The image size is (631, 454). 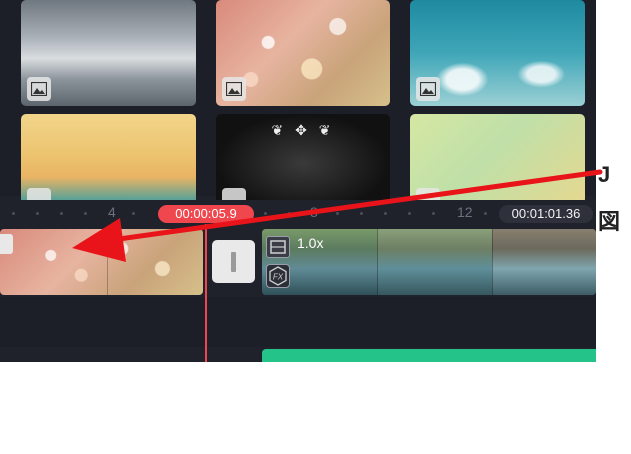 What do you see at coordinates (303, 159) in the screenshot?
I see `media-thumb-dark-ornament: ❦ ✥ ❦` at bounding box center [303, 159].